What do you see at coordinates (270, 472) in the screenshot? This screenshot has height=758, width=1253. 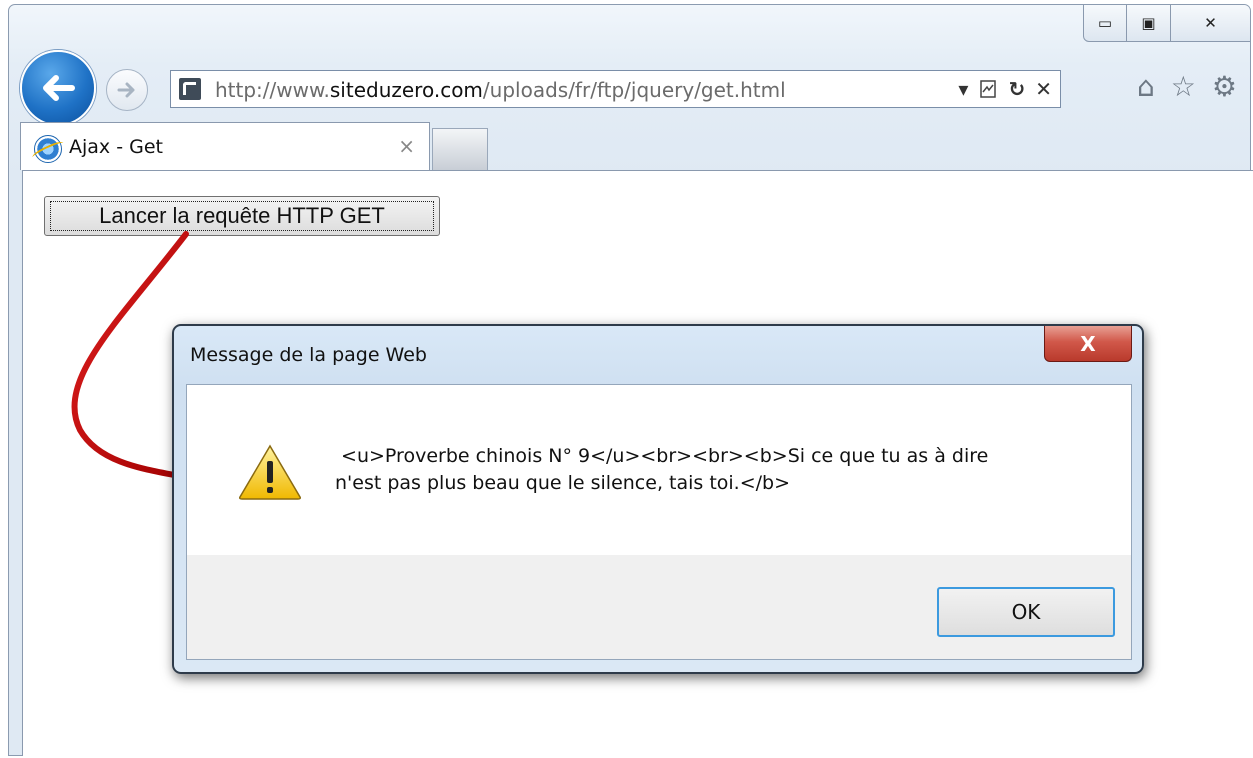 I see `warning-icon` at bounding box center [270, 472].